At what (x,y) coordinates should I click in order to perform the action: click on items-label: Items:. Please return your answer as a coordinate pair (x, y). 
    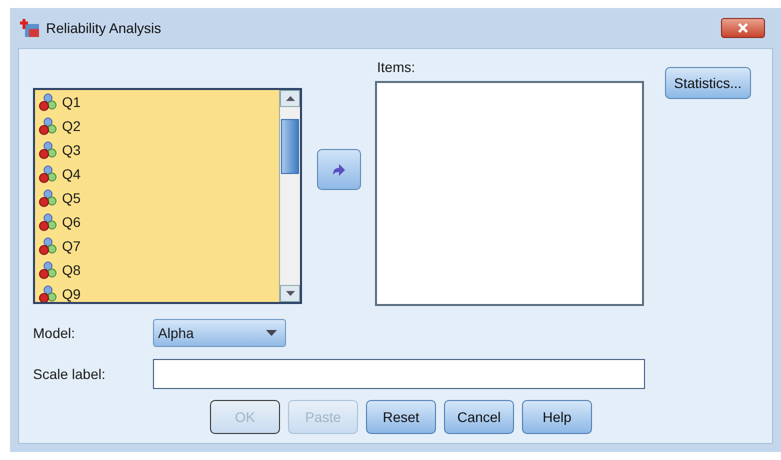
    Looking at the image, I should click on (396, 68).